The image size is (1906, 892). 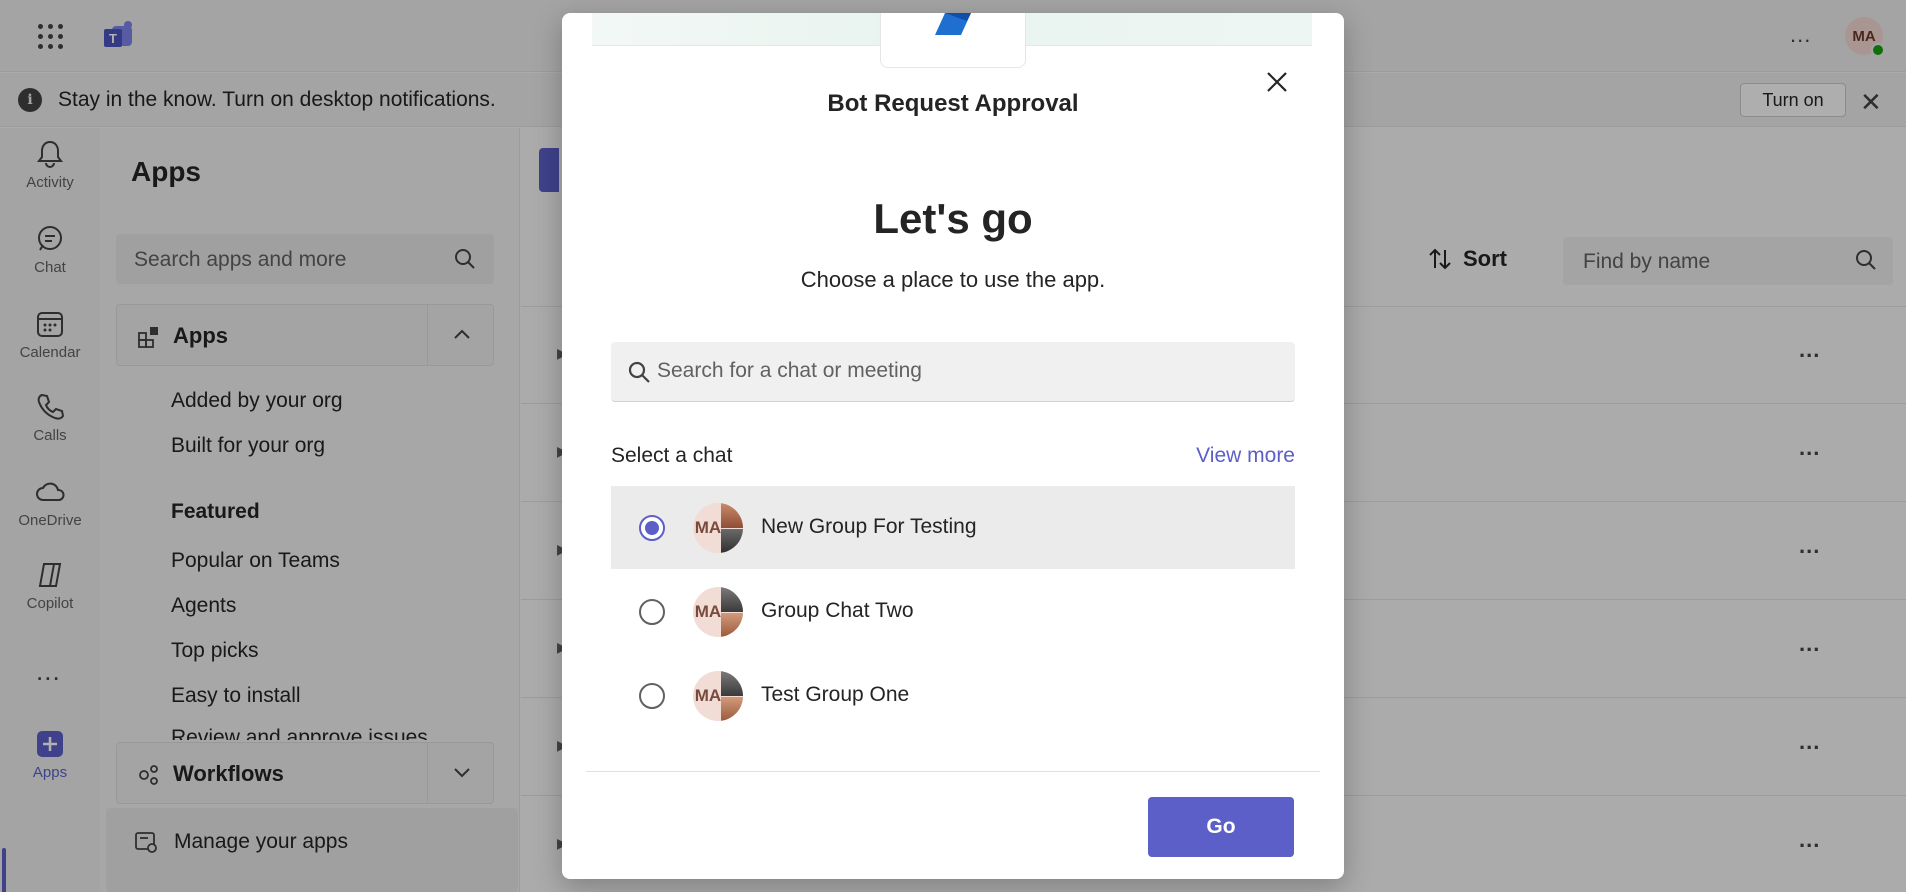 I want to click on chat-search-input, so click(x=967, y=371).